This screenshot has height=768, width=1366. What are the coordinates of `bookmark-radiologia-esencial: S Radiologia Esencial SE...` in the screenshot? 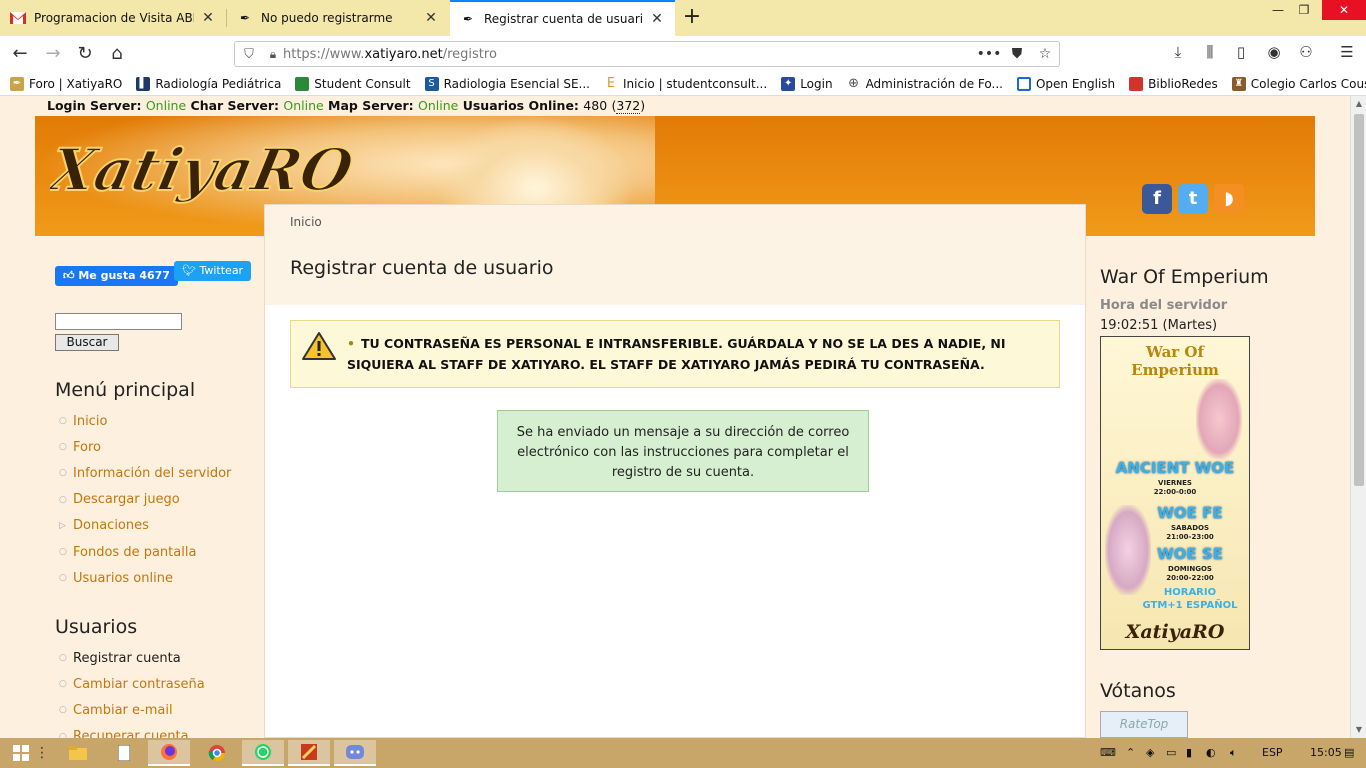 It's located at (507, 83).